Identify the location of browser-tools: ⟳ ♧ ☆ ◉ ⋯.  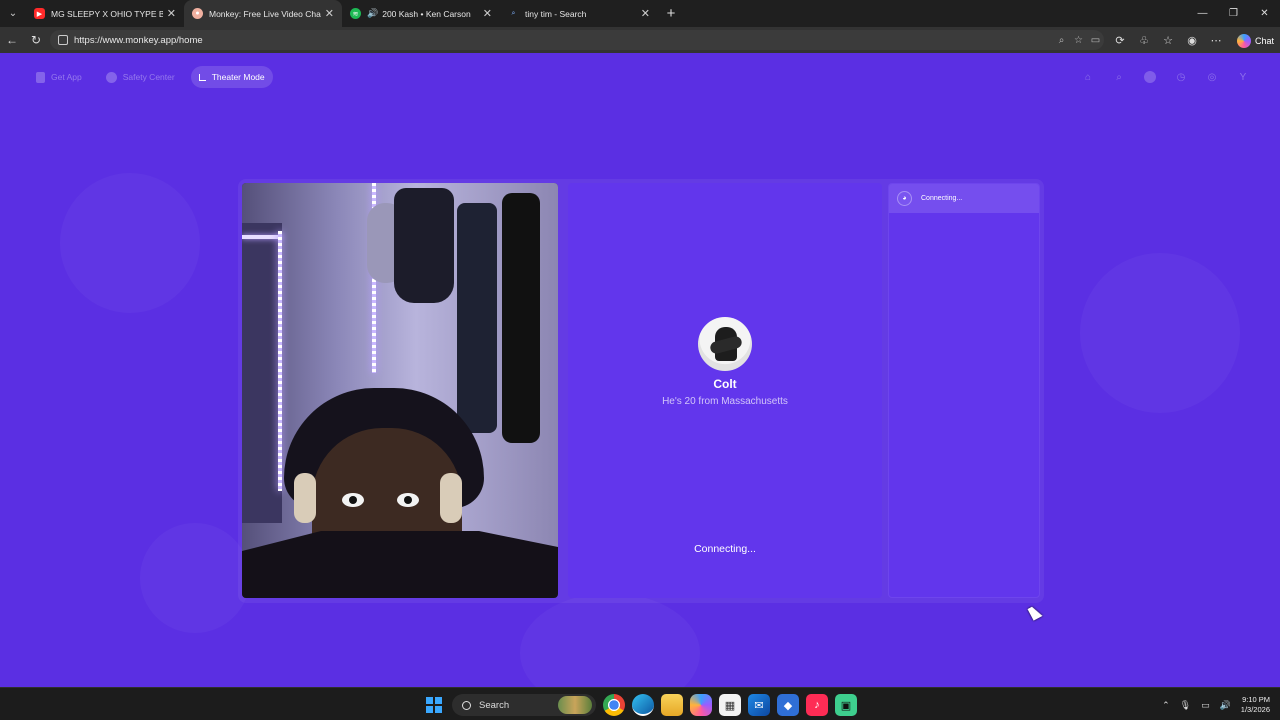
(1168, 40).